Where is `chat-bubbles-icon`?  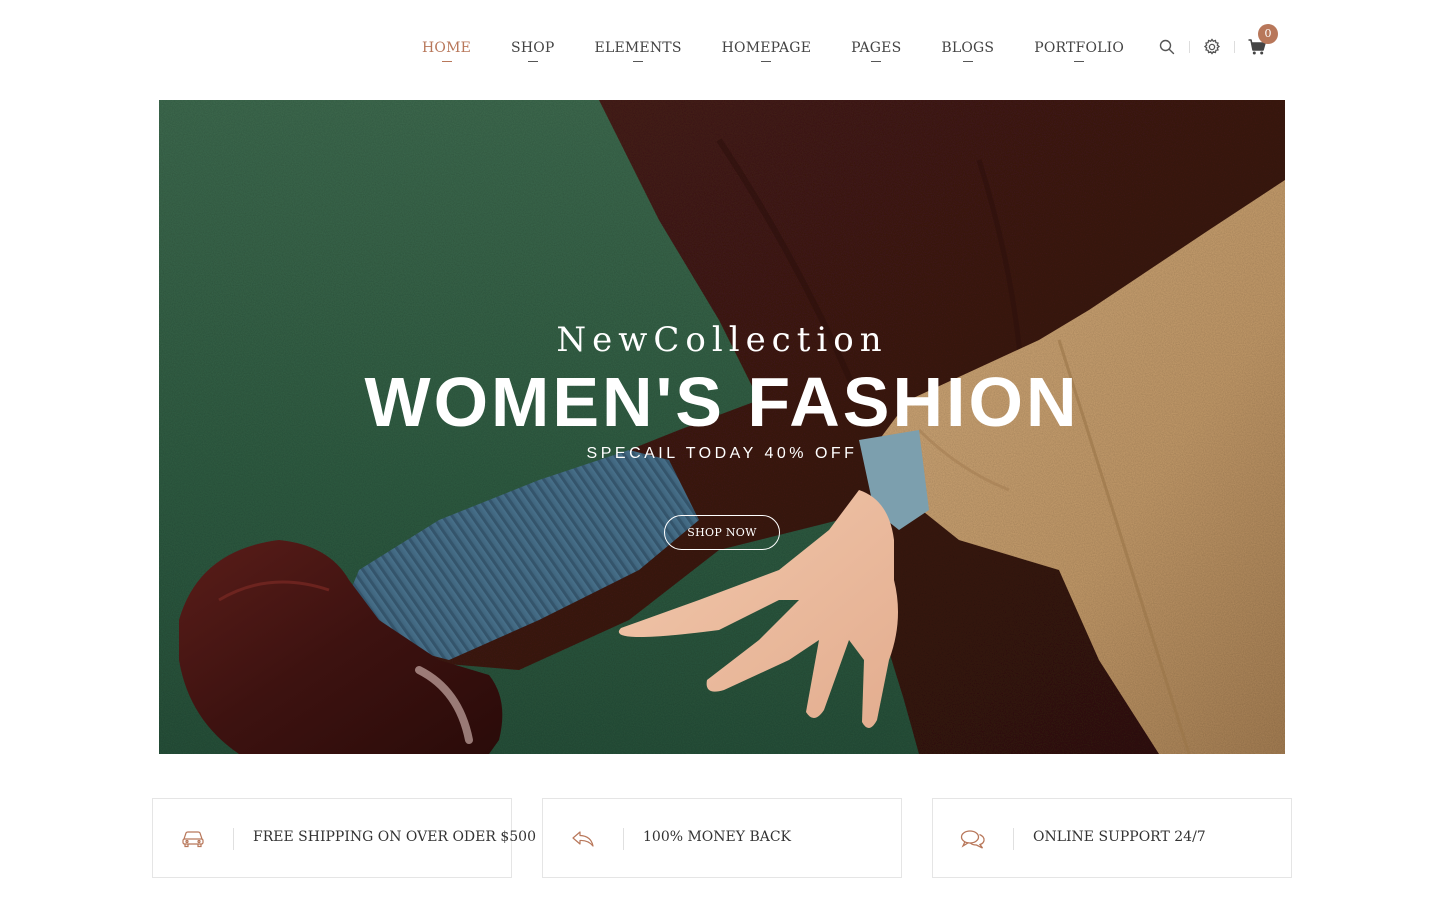
chat-bubbles-icon is located at coordinates (973, 839).